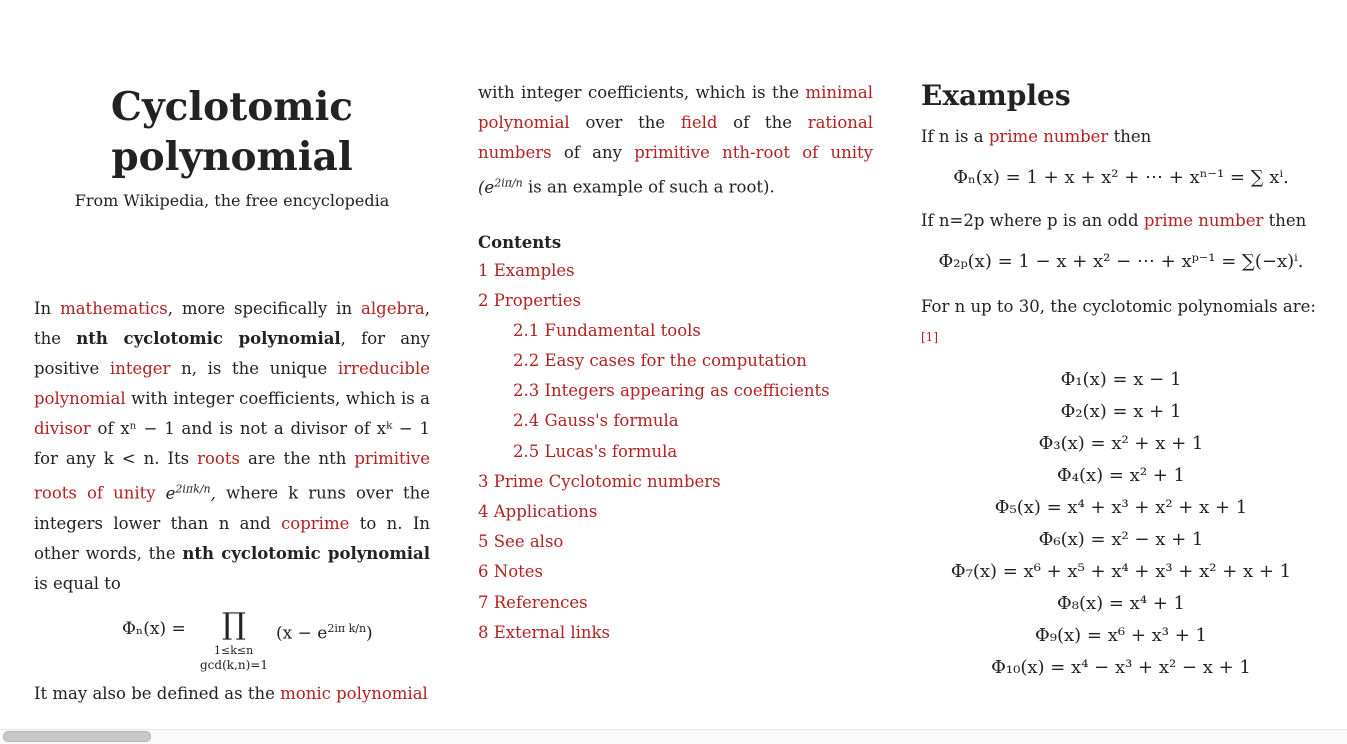 Image resolution: width=1347 pixels, height=744 pixels. Describe the element at coordinates (1121, 667) in the screenshot. I see `polynomial-10: Φ₁₀(x) = x⁴ − x³ + x² − x + 1` at that location.